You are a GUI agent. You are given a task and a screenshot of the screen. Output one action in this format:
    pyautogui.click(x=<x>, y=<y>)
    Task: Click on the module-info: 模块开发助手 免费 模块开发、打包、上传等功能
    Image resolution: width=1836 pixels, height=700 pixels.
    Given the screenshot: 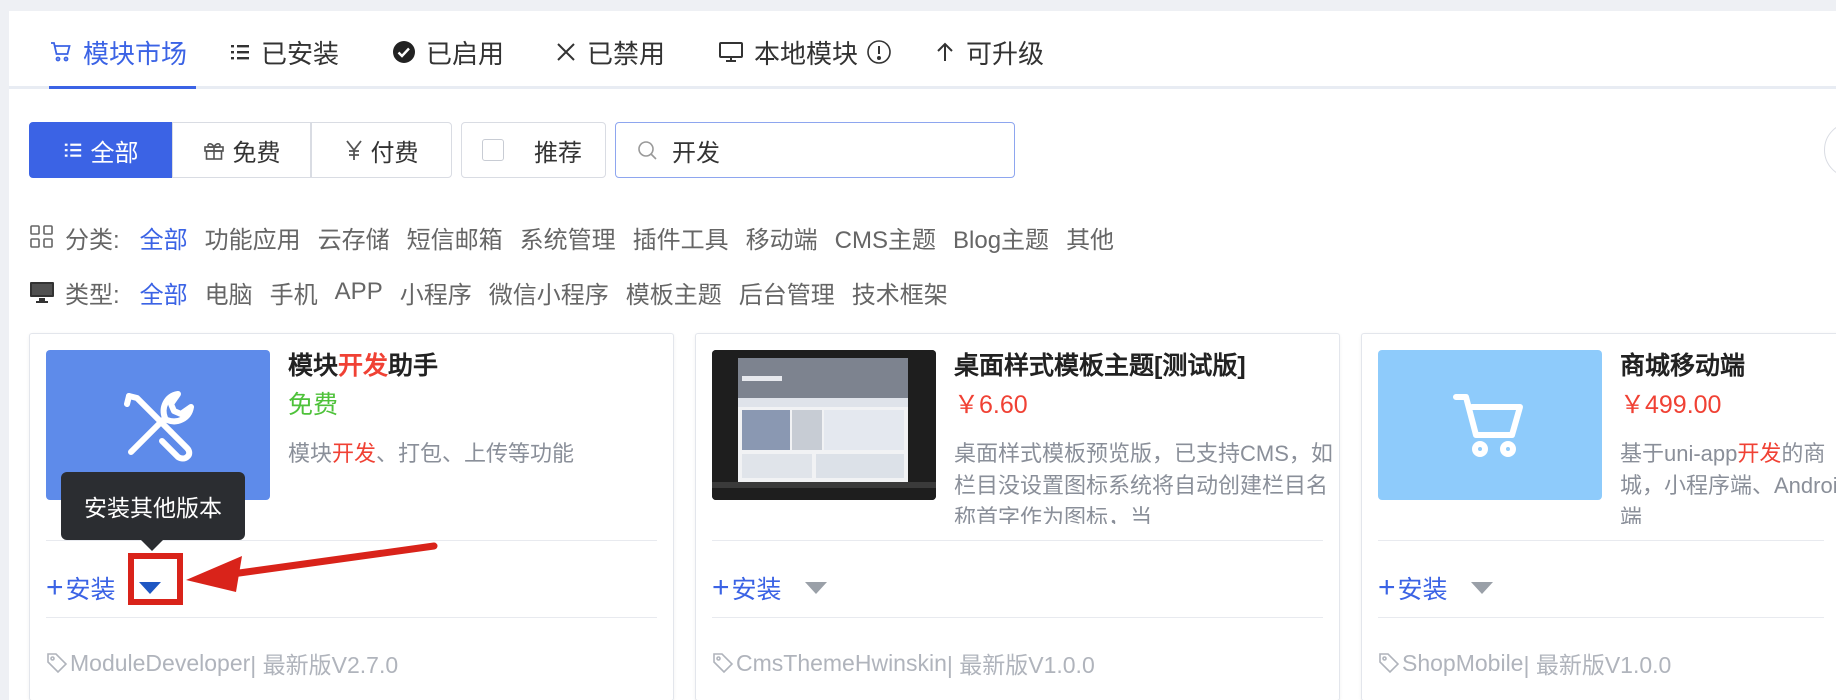 What is the action you would take?
    pyautogui.click(x=478, y=436)
    